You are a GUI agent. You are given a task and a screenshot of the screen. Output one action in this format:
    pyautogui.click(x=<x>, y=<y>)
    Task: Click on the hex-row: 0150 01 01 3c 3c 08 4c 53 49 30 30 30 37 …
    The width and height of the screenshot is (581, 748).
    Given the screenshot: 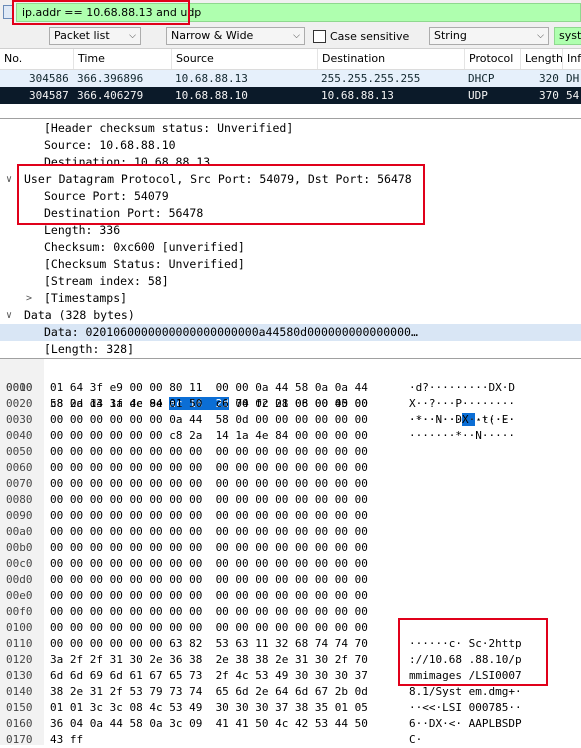 What is the action you would take?
    pyautogui.click(x=290, y=708)
    